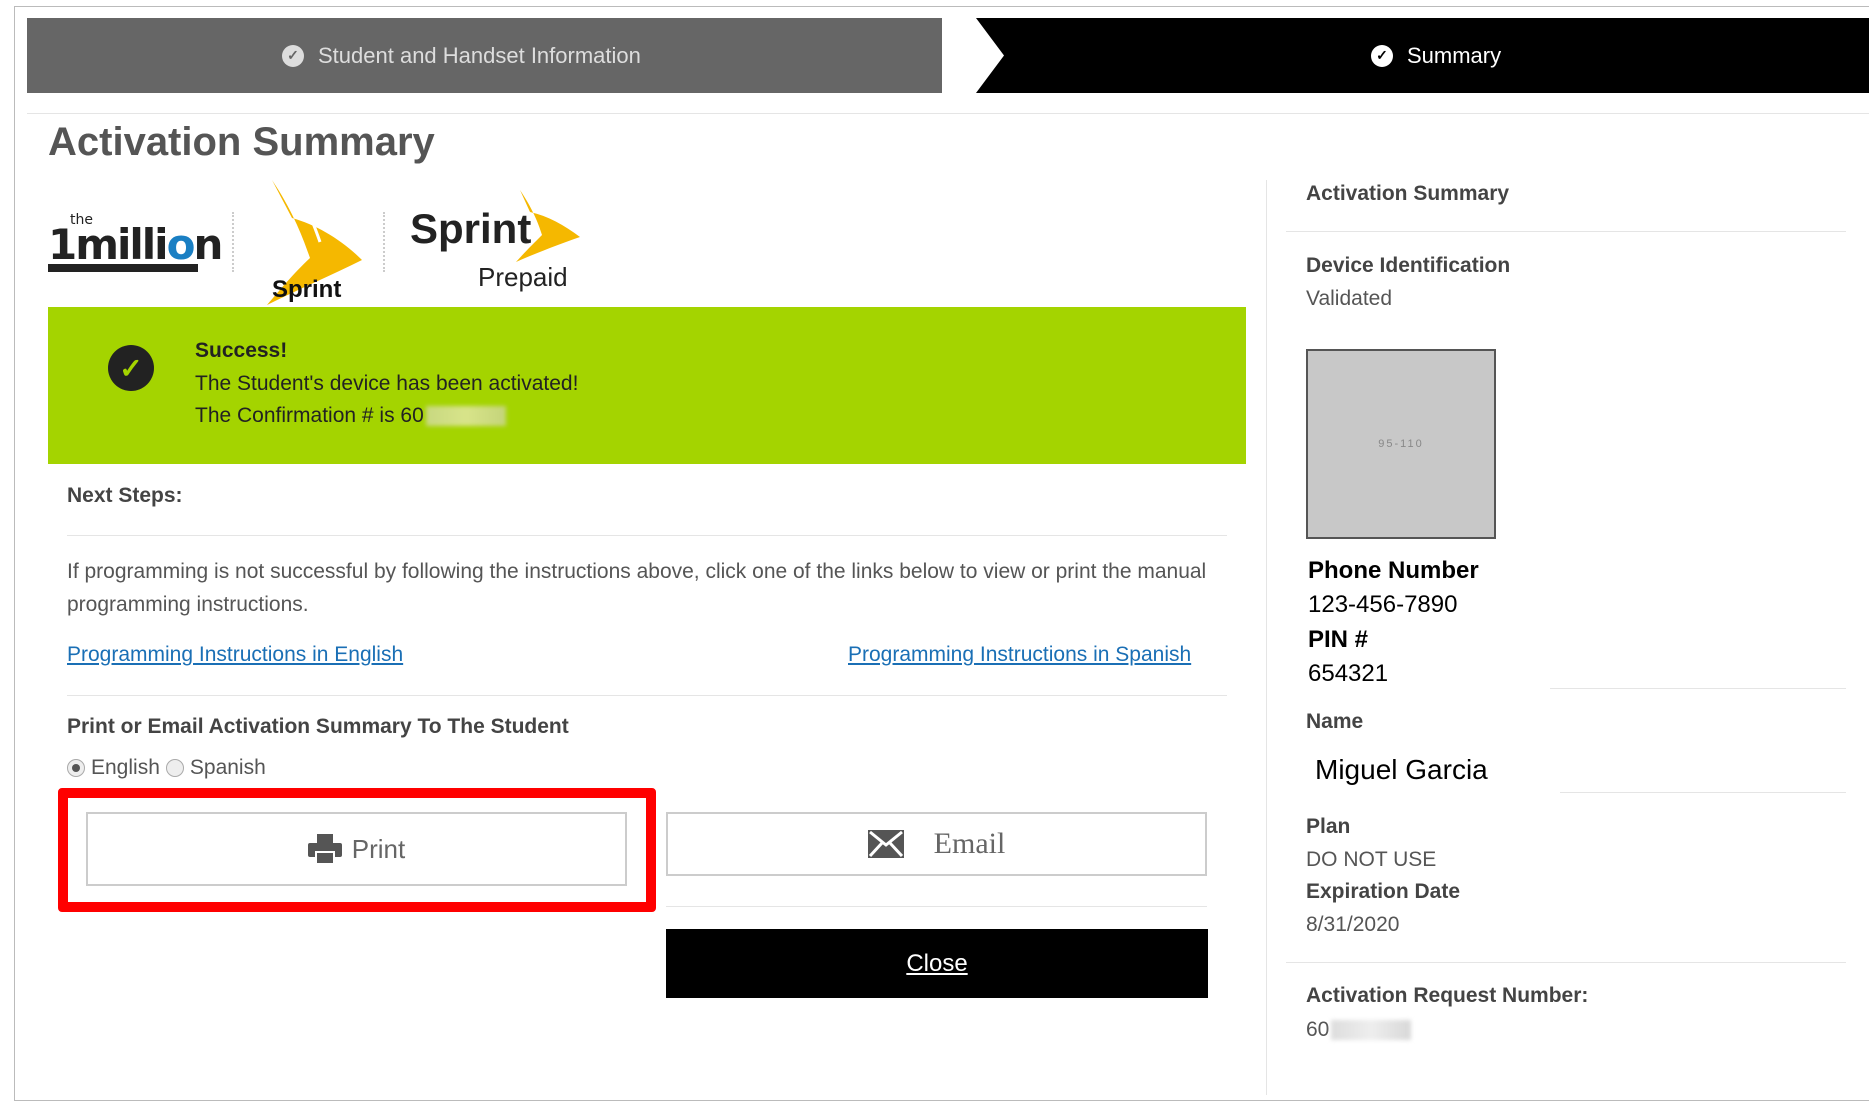  Describe the element at coordinates (1348, 673) in the screenshot. I see `pin-value: 654321` at that location.